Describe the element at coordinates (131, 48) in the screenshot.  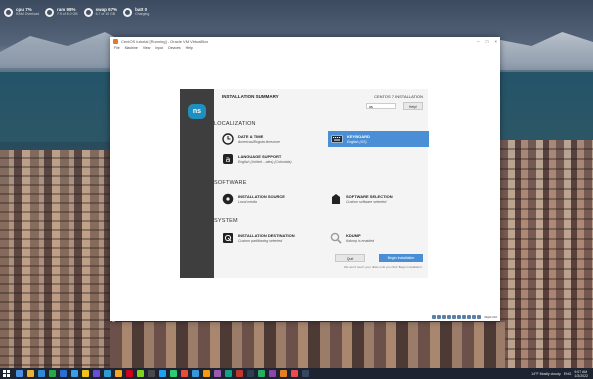
I see `menu-machine: Machine` at that location.